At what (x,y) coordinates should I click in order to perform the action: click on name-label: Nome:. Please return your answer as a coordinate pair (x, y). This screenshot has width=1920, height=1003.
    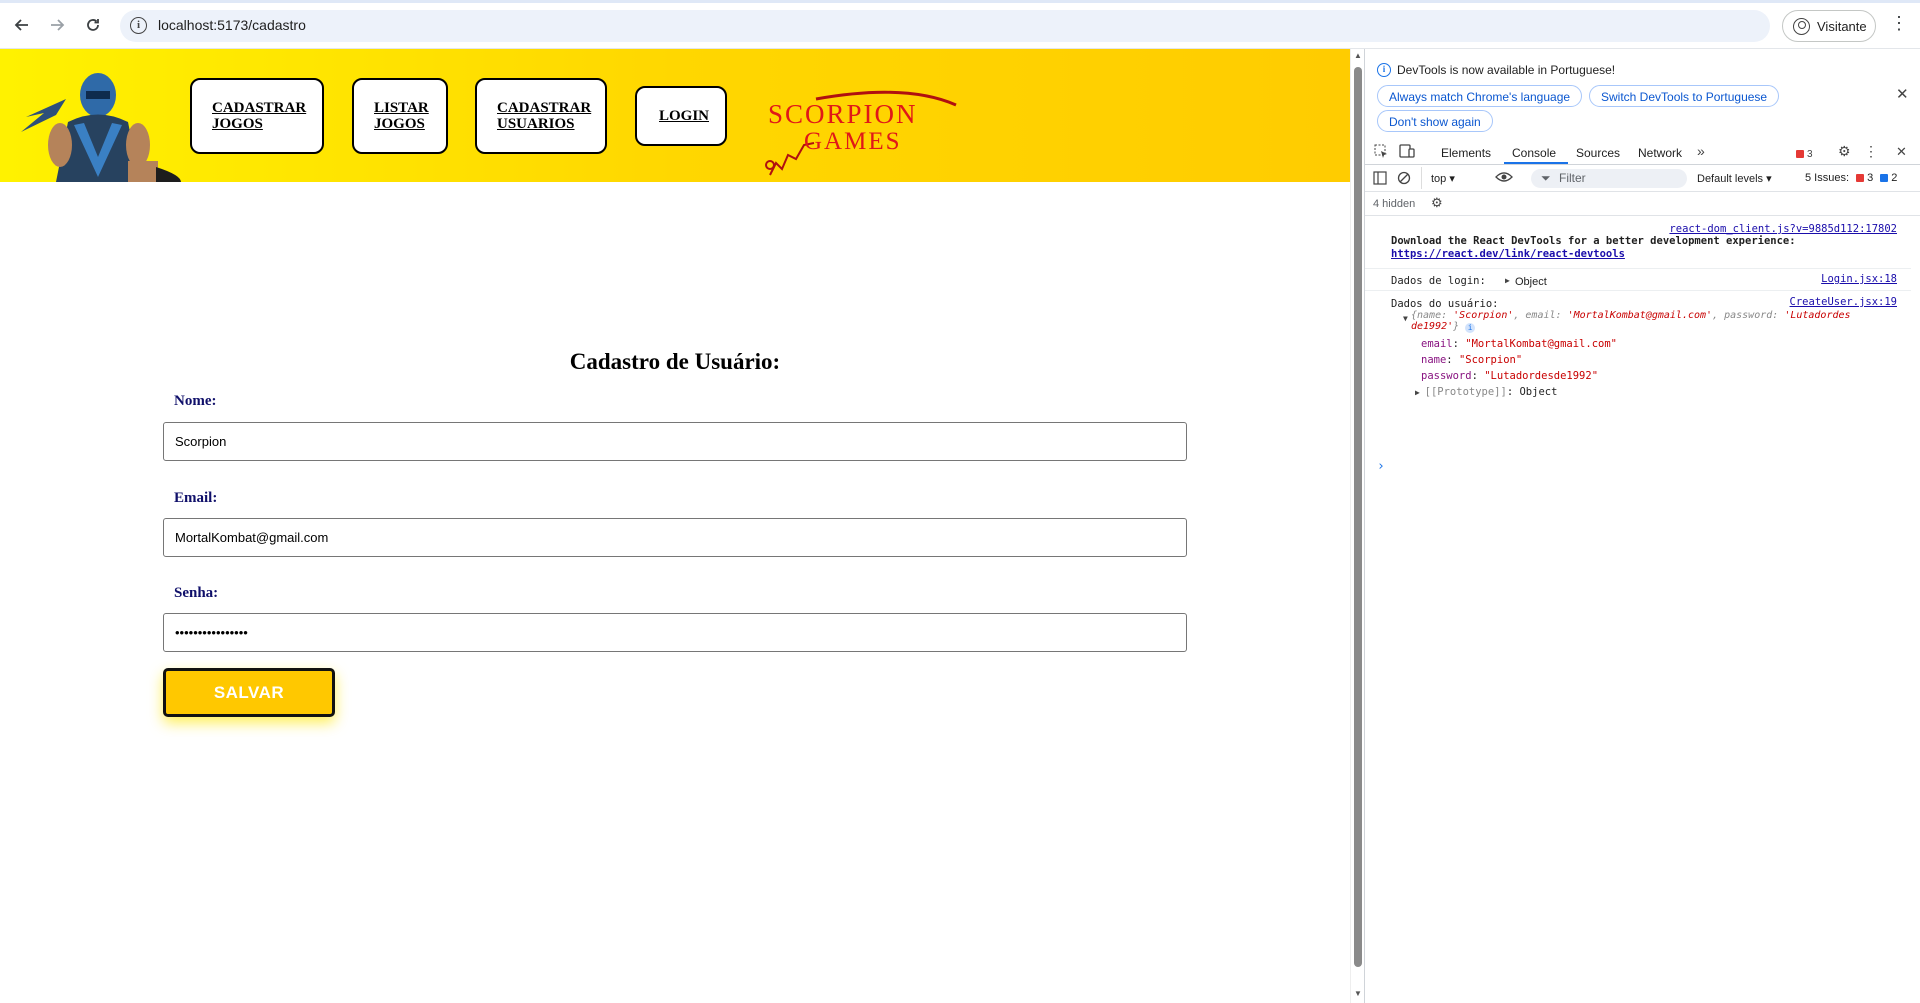
    Looking at the image, I should click on (195, 401).